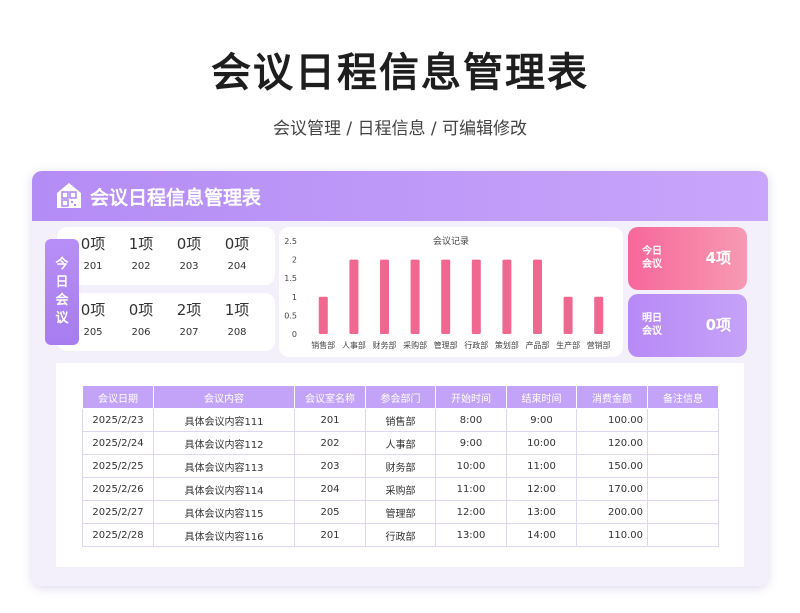 The height and width of the screenshot is (613, 800). What do you see at coordinates (323, 315) in the screenshot?
I see `bar-销售部` at bounding box center [323, 315].